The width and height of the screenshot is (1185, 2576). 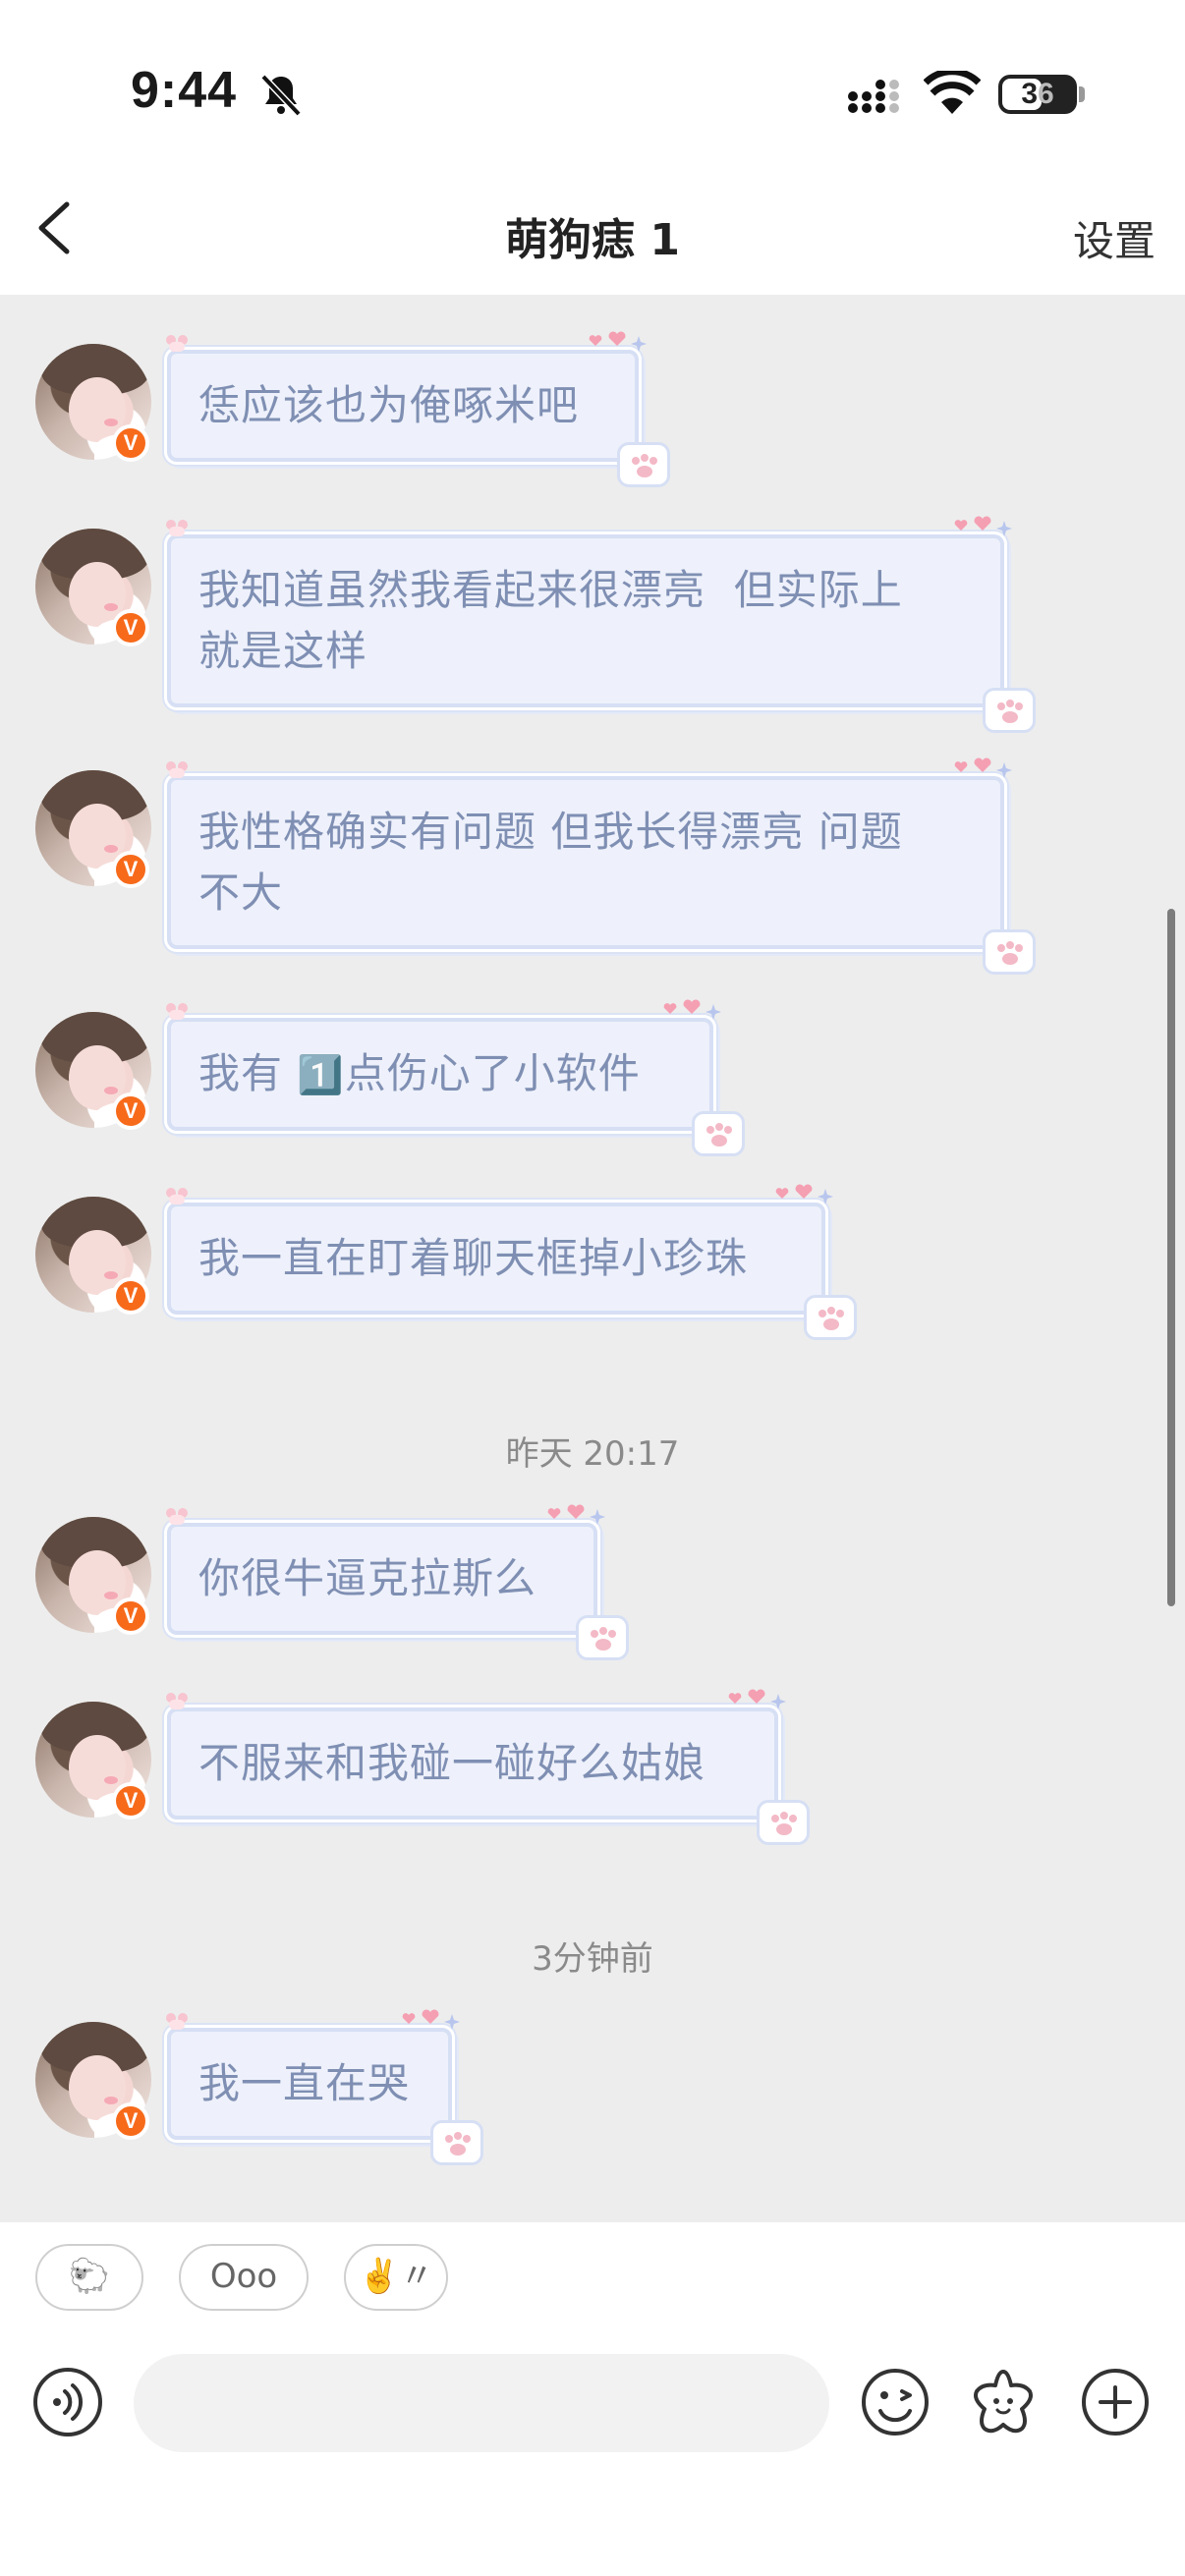 I want to click on chat-header: 萌狗痣 1 设置, so click(x=592, y=226).